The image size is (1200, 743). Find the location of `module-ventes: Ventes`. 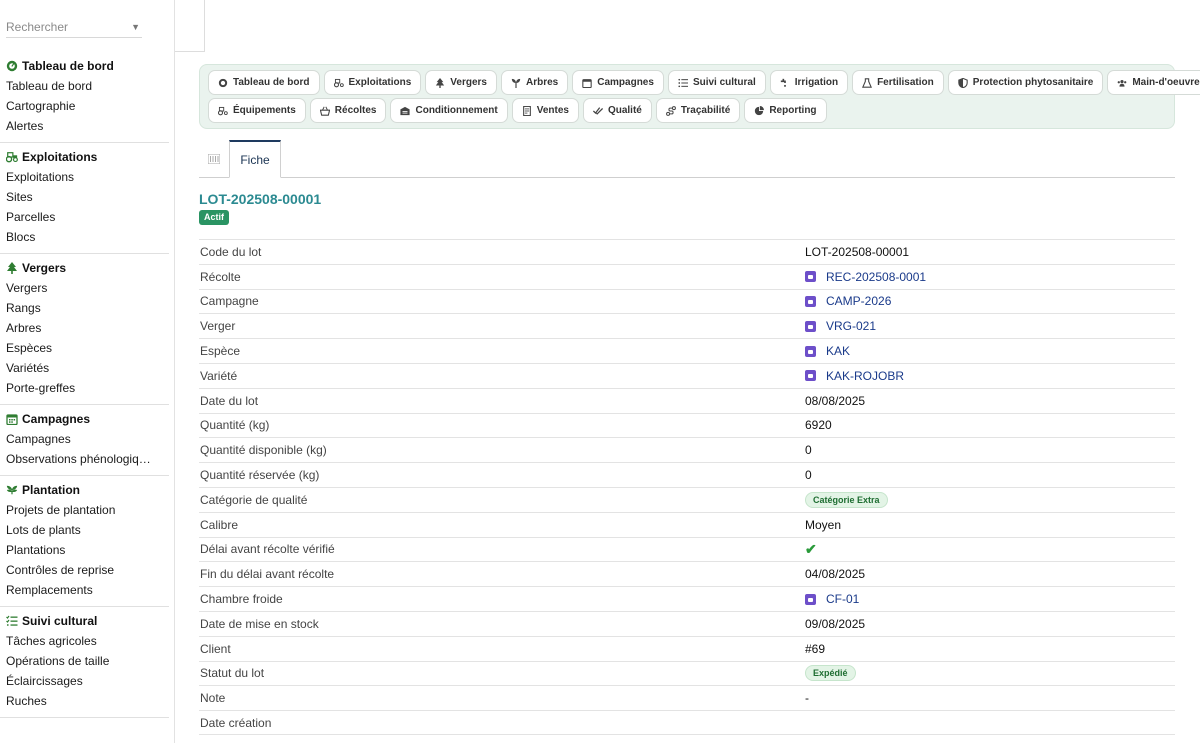

module-ventes: Ventes is located at coordinates (545, 110).